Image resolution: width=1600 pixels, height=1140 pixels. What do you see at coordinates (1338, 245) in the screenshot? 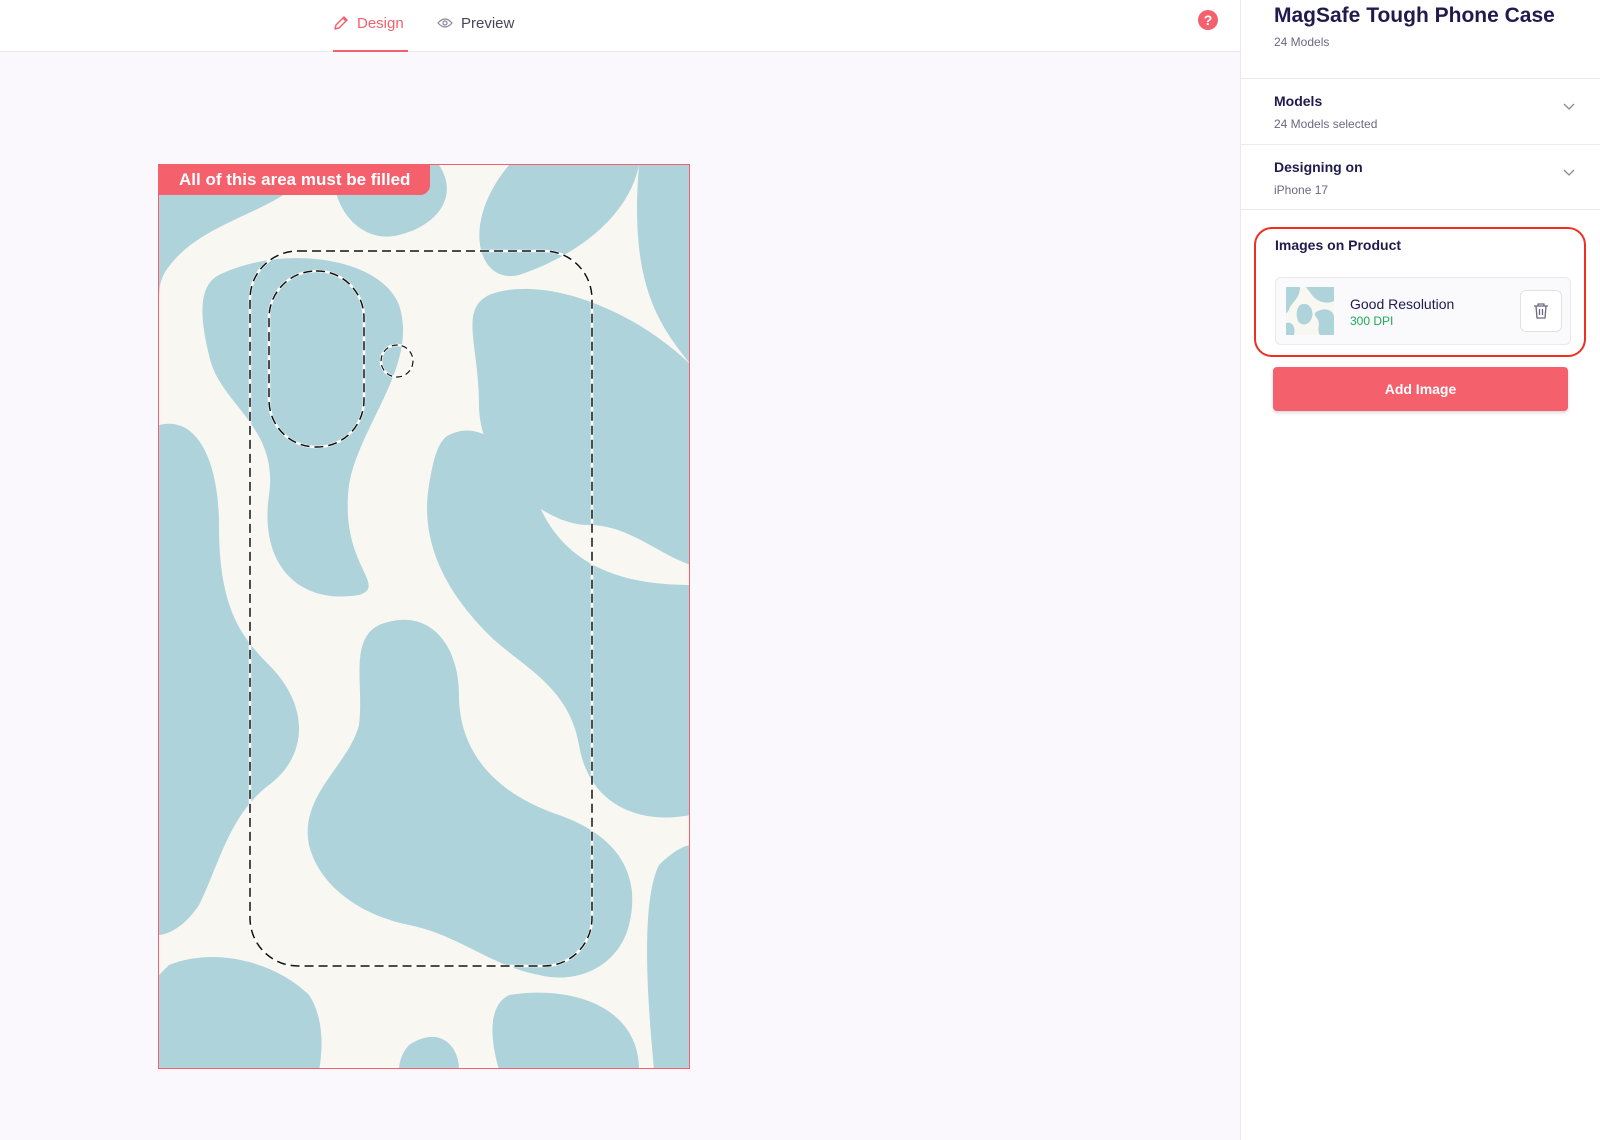
I see `images-section-title: Images on Product` at bounding box center [1338, 245].